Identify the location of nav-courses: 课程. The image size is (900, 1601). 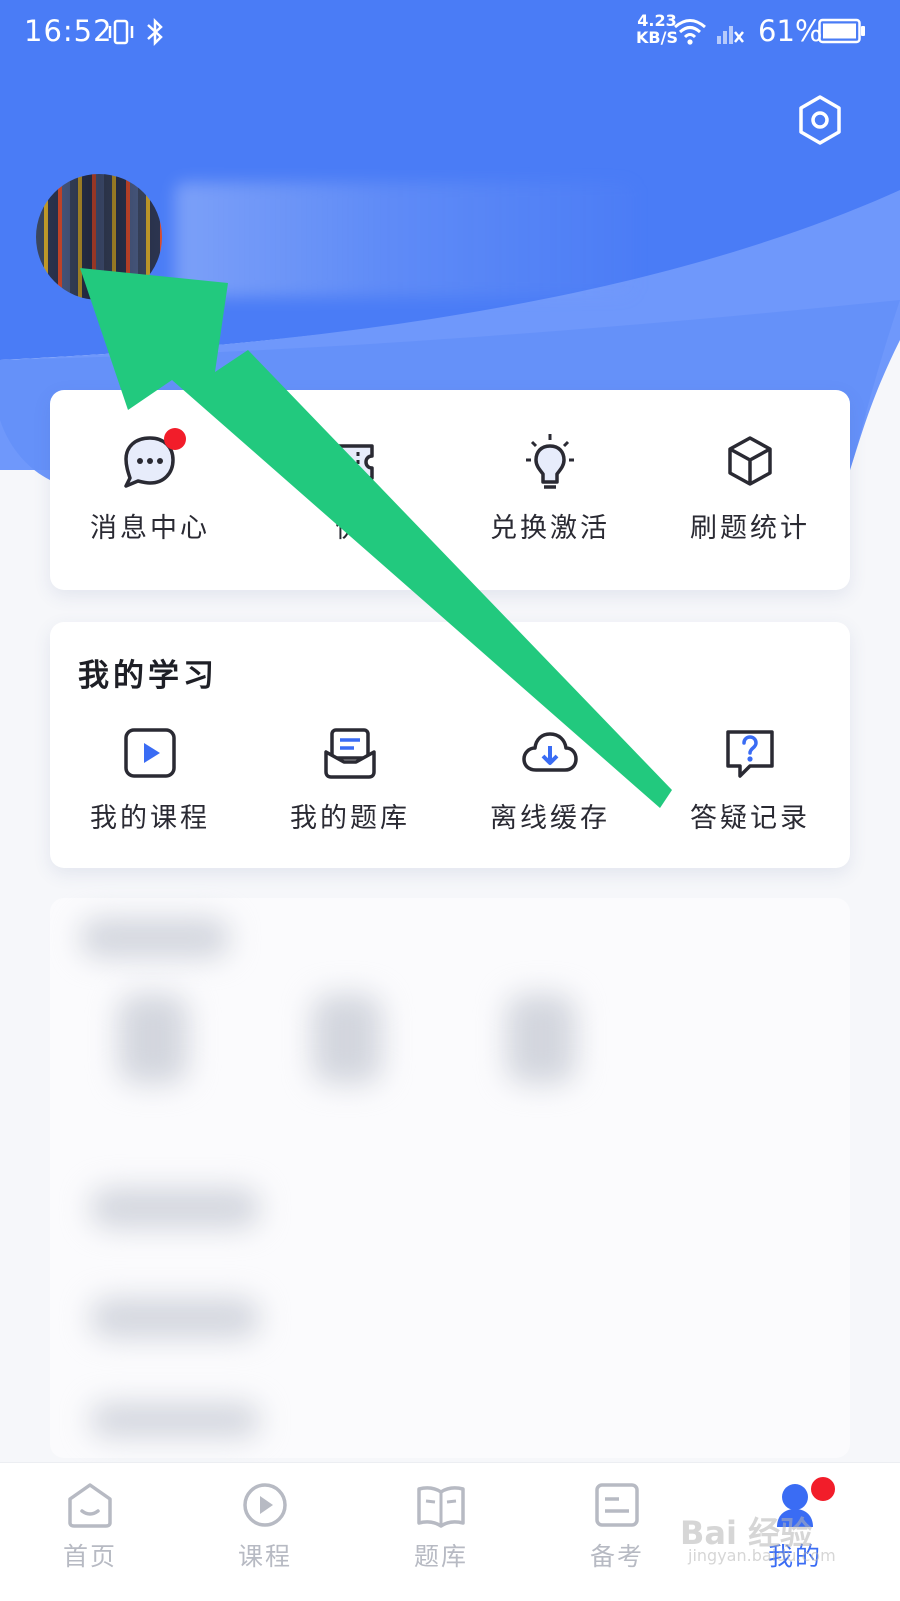
(265, 1527).